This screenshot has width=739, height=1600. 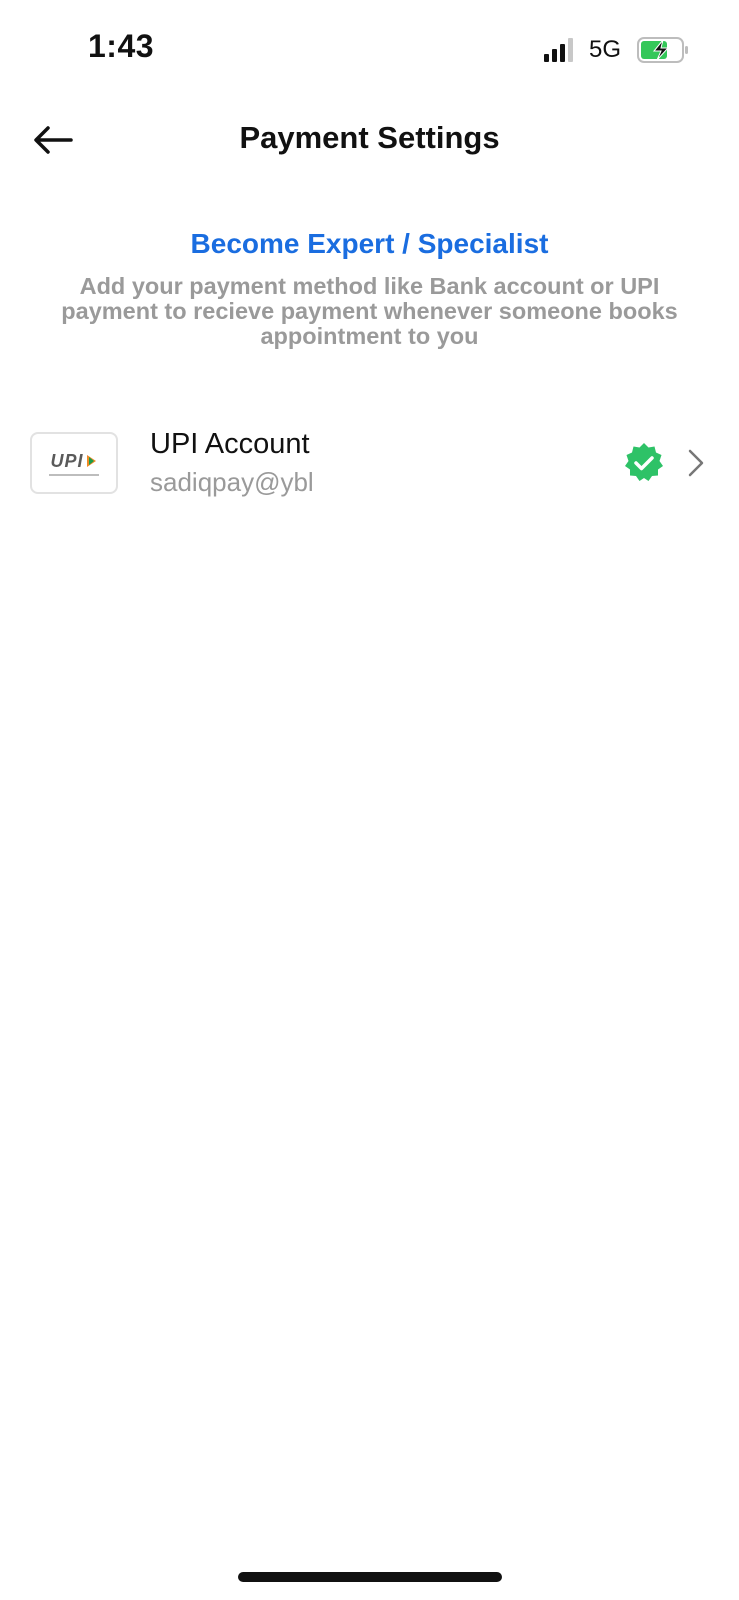 What do you see at coordinates (91, 461) in the screenshot?
I see `upi-arrow-icon` at bounding box center [91, 461].